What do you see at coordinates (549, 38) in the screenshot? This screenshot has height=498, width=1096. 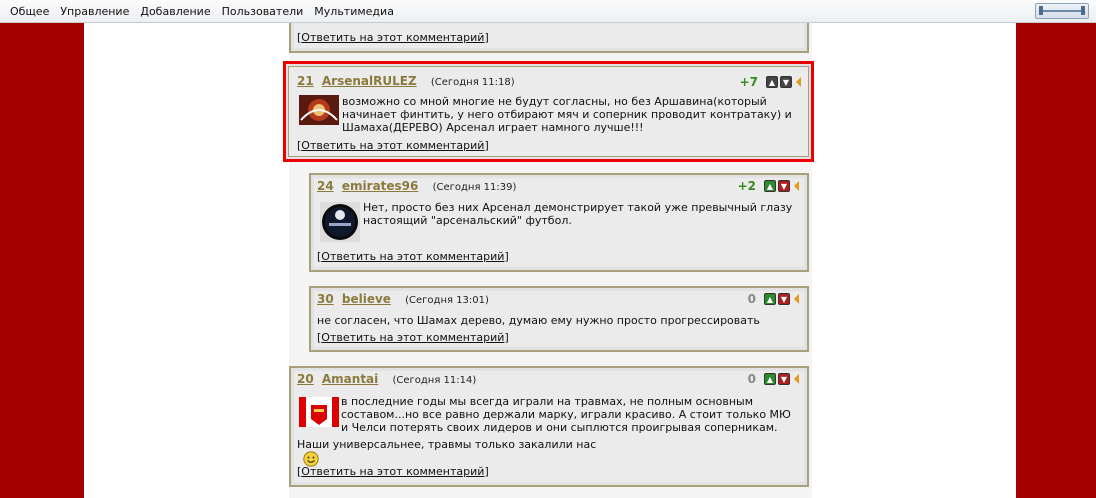 I see `comment-previous: [Ответить на этот комментарий]` at bounding box center [549, 38].